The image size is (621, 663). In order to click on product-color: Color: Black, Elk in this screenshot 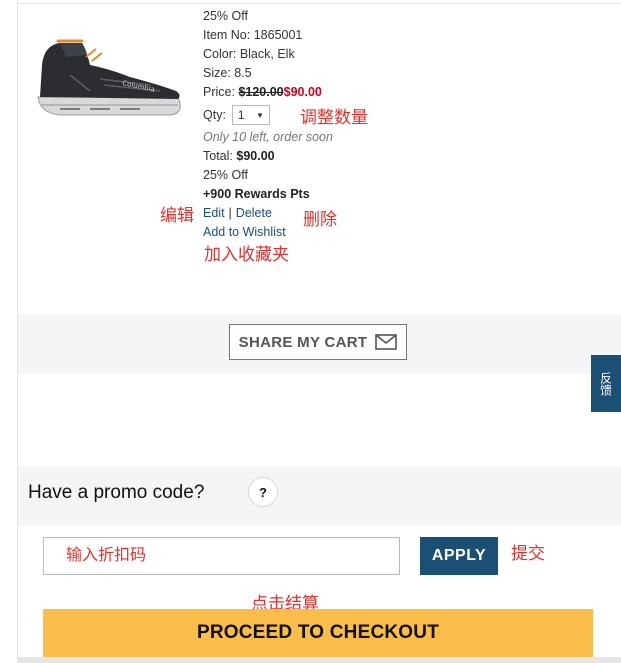, I will do `click(249, 54)`.